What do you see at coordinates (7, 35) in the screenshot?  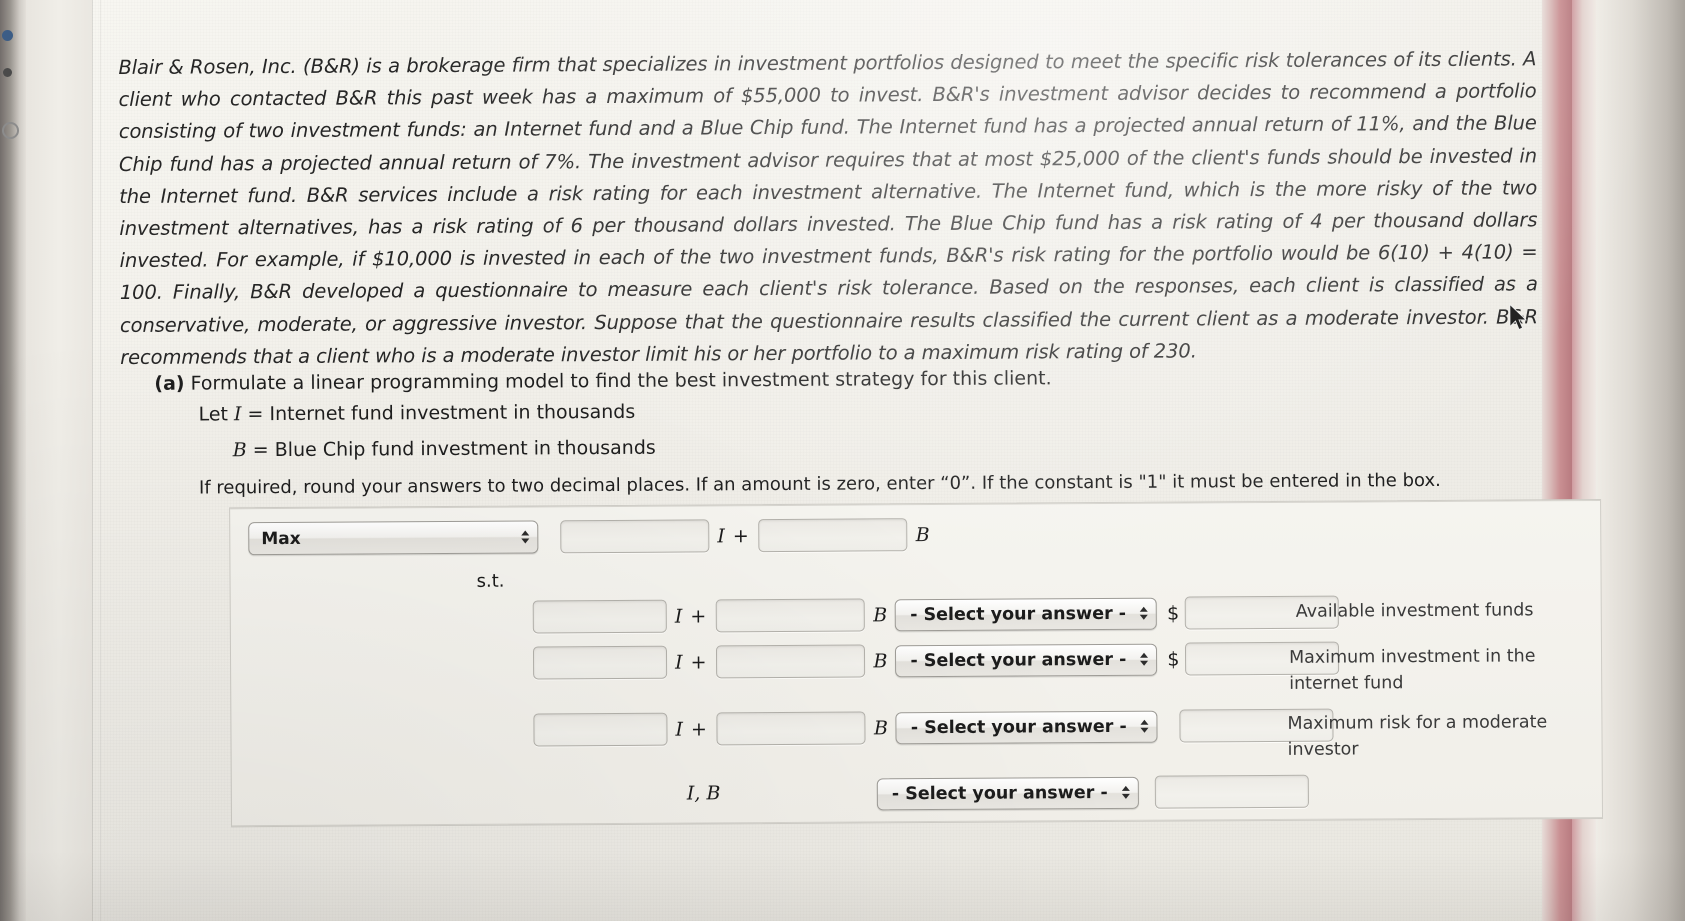 I see `camera-dot-blue-icon` at bounding box center [7, 35].